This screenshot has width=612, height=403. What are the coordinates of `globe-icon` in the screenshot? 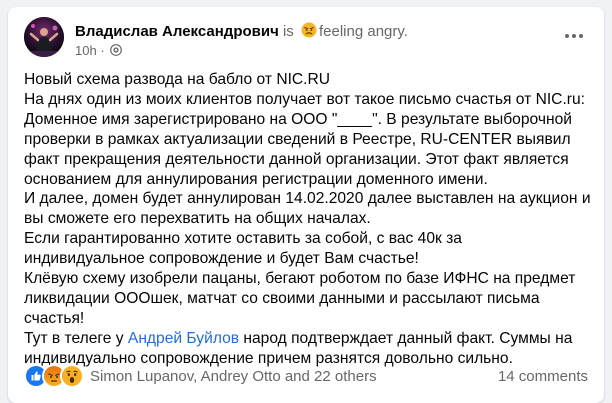 It's located at (116, 50).